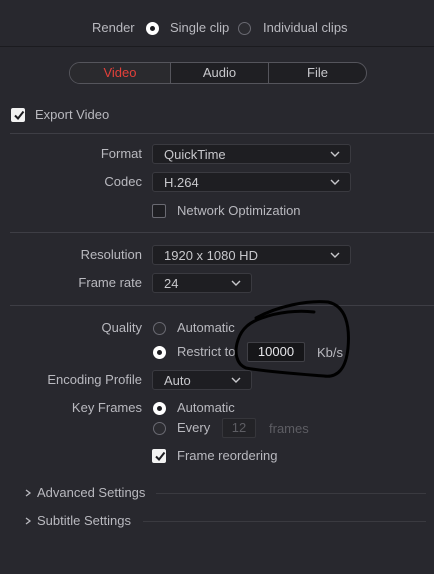  What do you see at coordinates (91, 493) in the screenshot?
I see `advanced-settings-header: Advanced Settings` at bounding box center [91, 493].